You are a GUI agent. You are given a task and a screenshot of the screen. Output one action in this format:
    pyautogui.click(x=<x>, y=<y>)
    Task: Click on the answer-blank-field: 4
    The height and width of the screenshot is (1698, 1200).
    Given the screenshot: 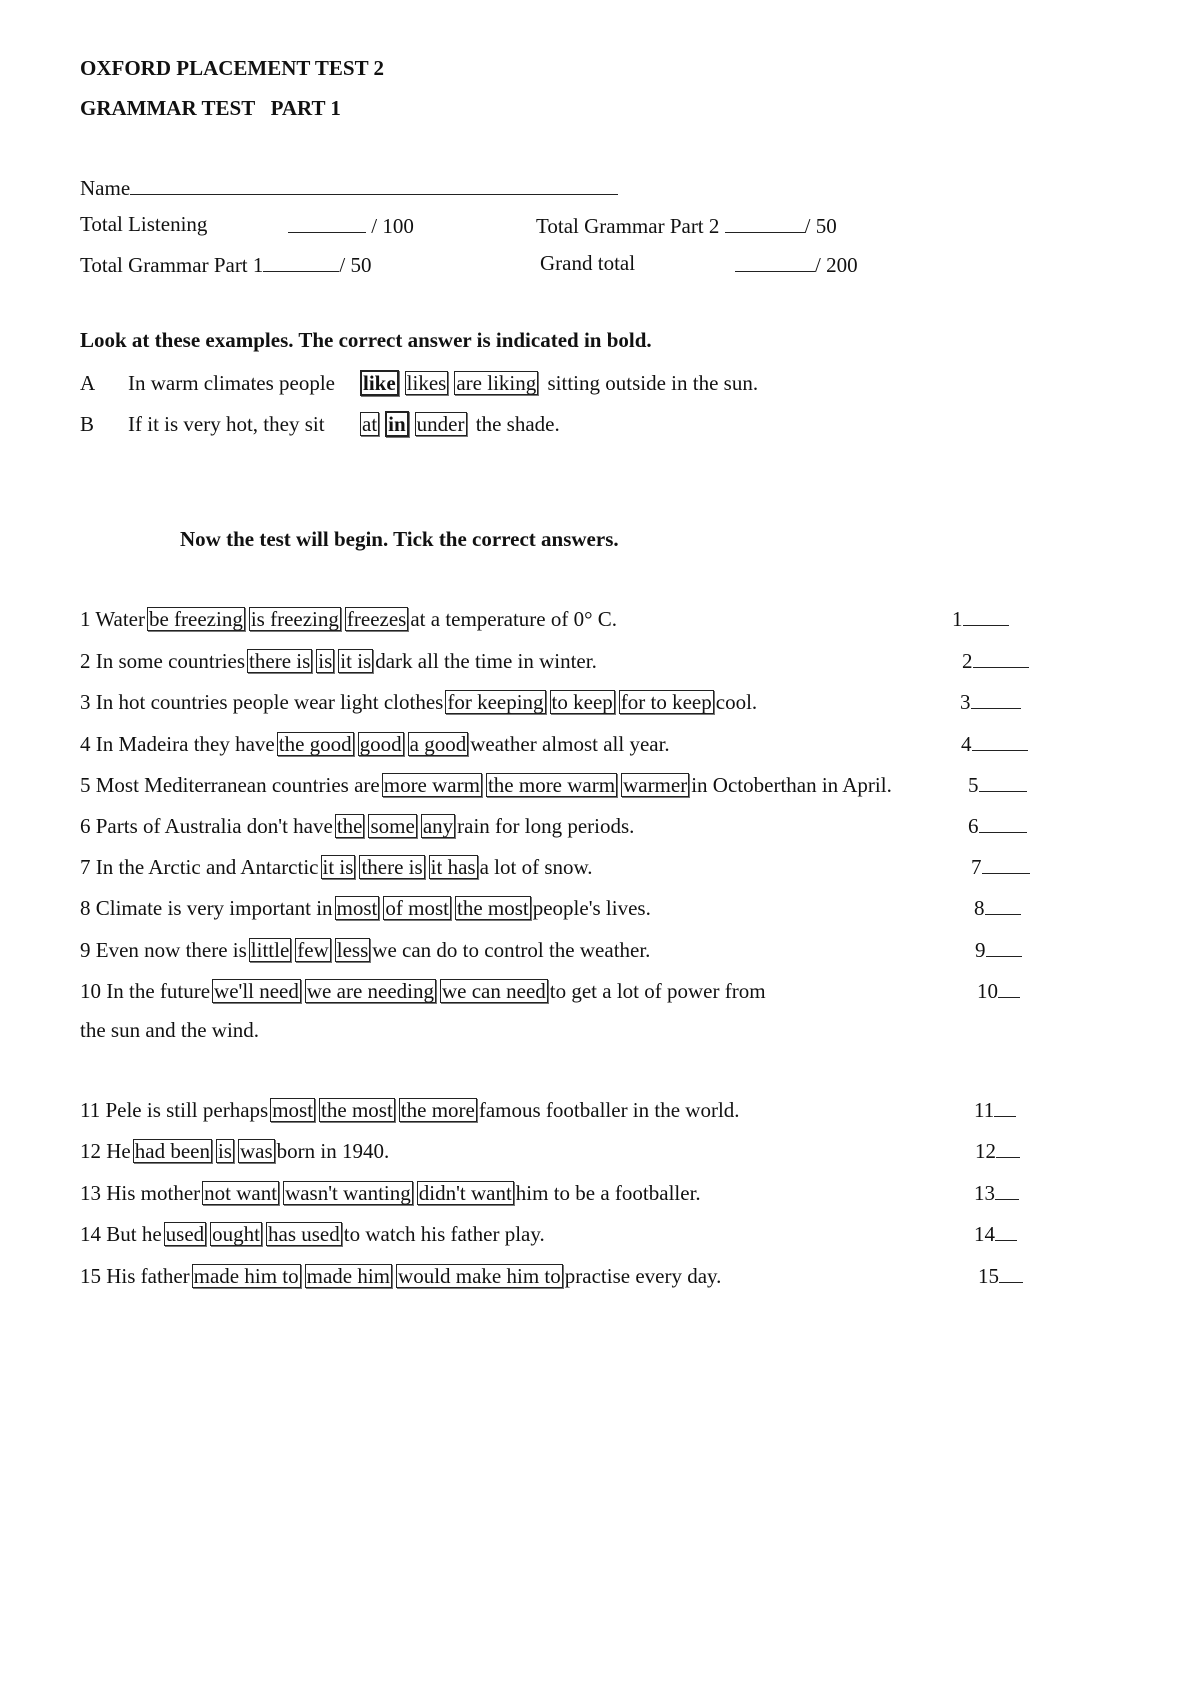 What is the action you would take?
    pyautogui.click(x=994, y=743)
    